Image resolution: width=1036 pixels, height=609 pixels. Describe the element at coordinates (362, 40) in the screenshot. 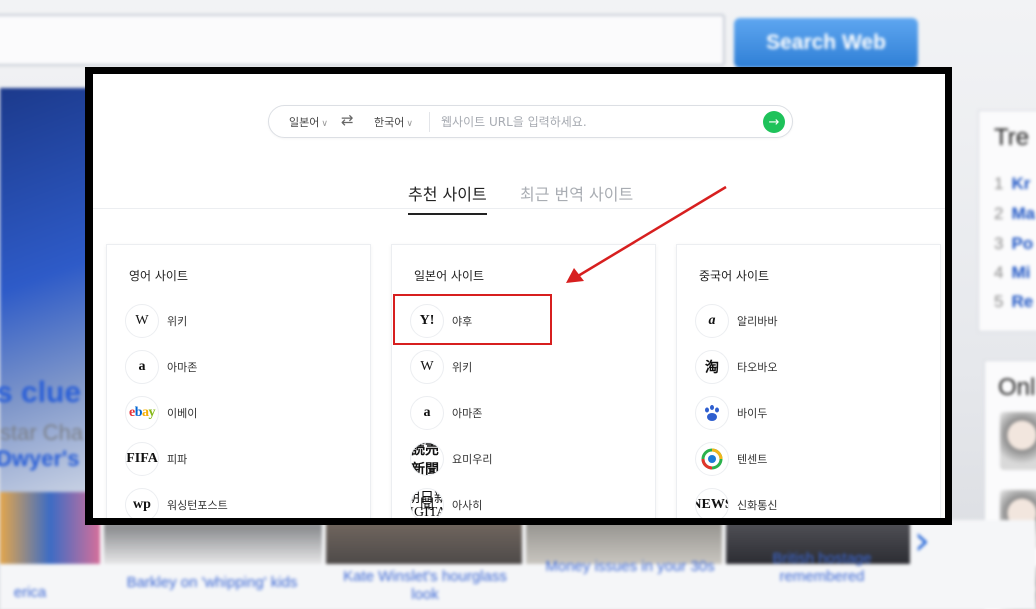

I see `bg-search-field` at that location.